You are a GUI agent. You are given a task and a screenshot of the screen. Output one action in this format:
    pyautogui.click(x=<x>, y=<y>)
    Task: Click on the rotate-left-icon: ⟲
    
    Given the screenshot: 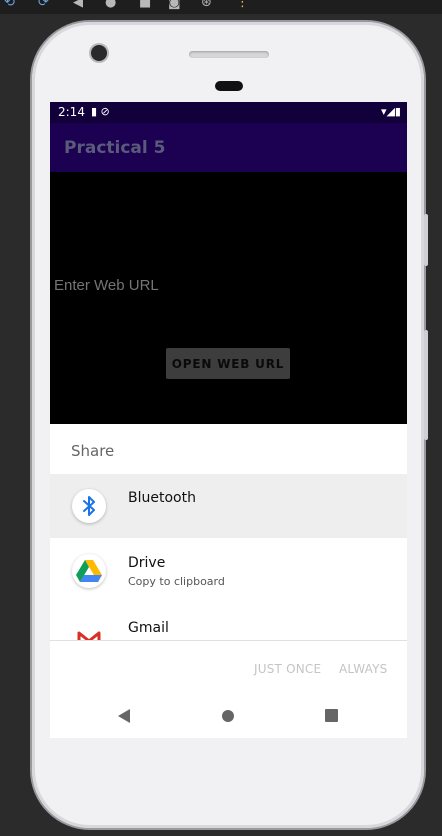 What is the action you would take?
    pyautogui.click(x=9, y=5)
    